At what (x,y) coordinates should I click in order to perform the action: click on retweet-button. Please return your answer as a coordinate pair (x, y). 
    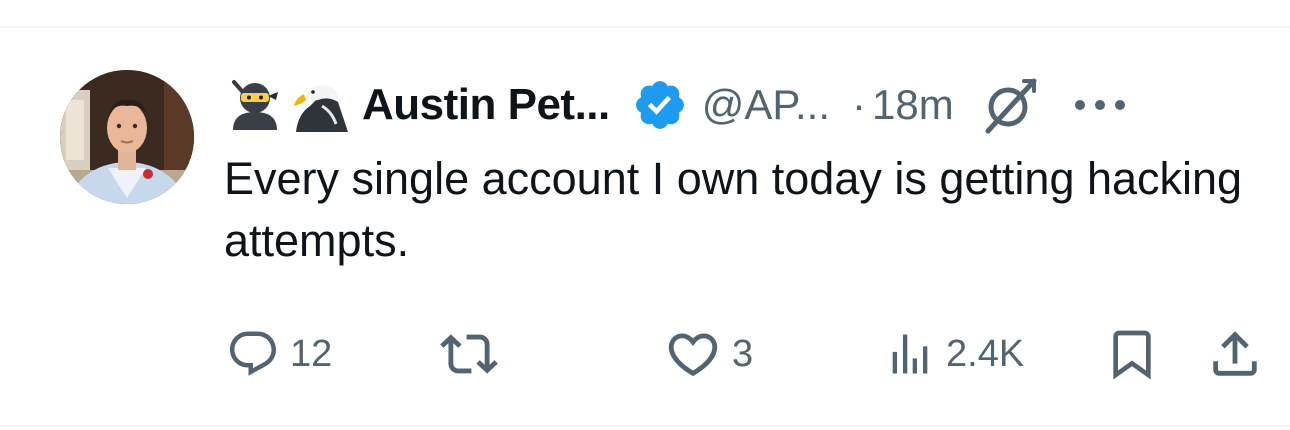
    Looking at the image, I should click on (474, 354).